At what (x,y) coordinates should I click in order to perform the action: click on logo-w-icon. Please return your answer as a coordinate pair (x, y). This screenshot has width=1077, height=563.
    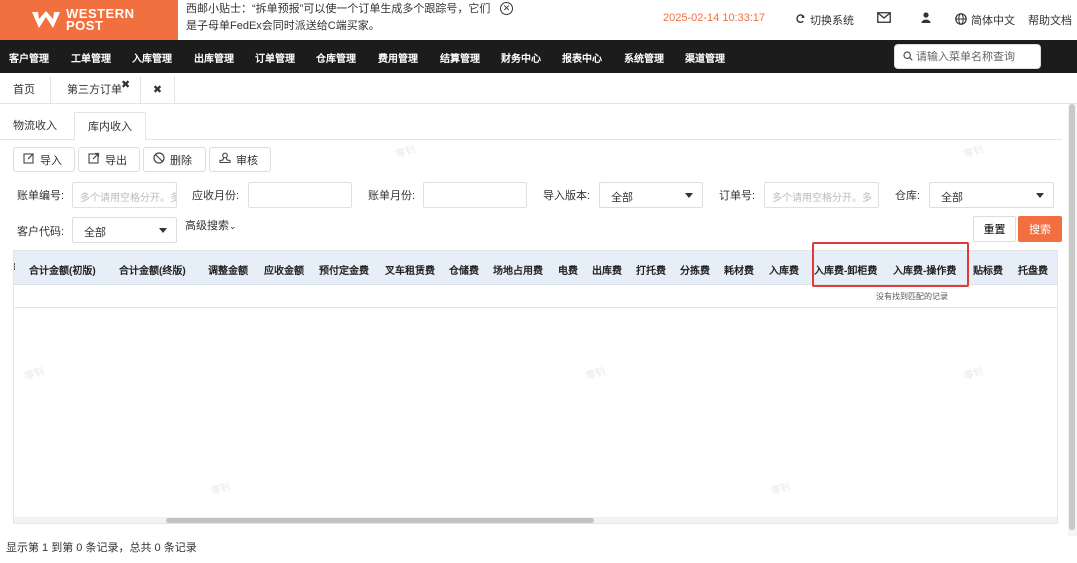
    Looking at the image, I should click on (46, 20).